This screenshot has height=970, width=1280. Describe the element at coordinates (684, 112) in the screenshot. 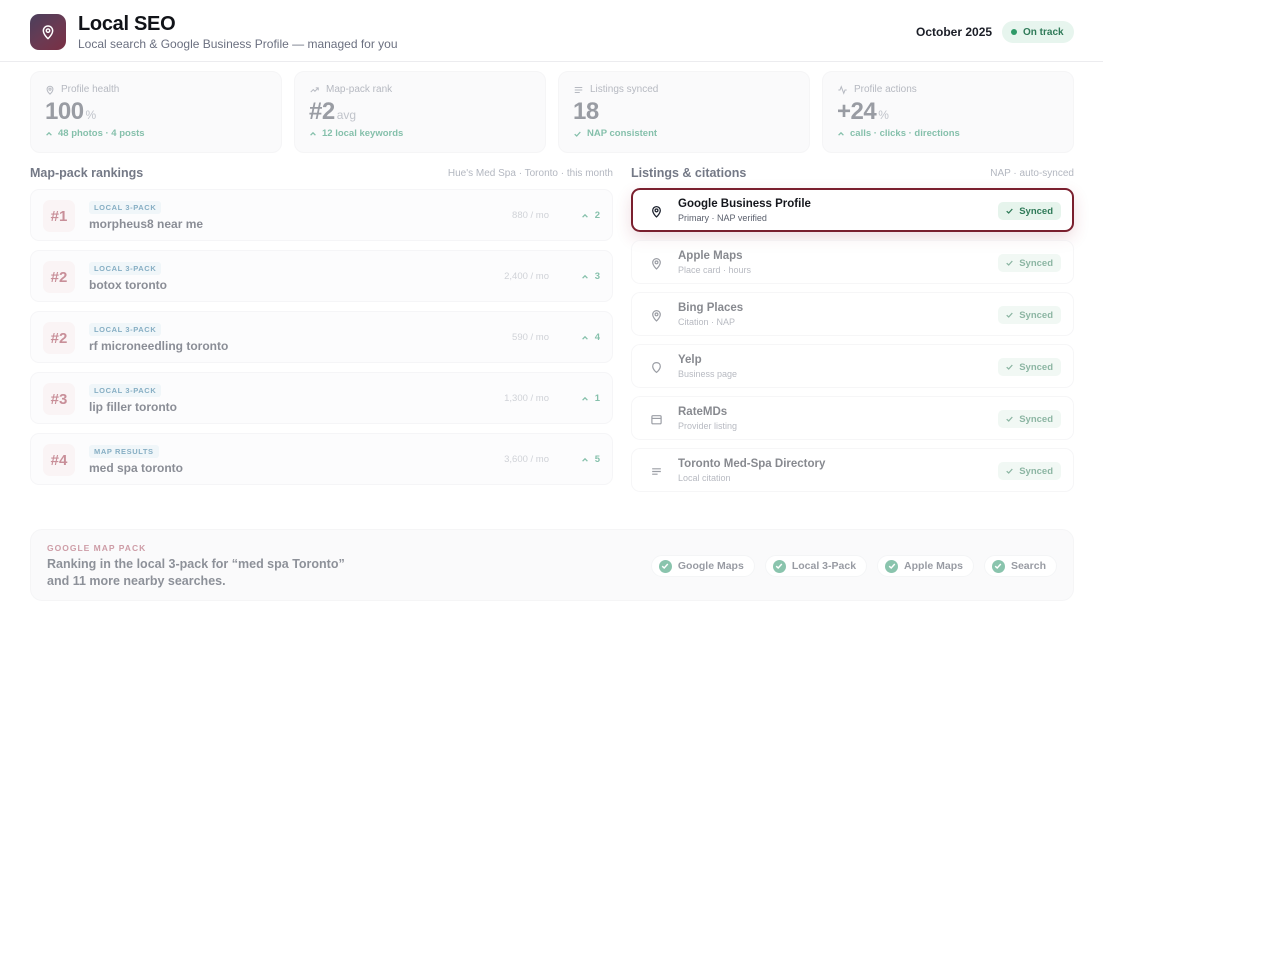

I see `kpi-card-listings-synced: Listings synced 18 NAP consistent` at that location.